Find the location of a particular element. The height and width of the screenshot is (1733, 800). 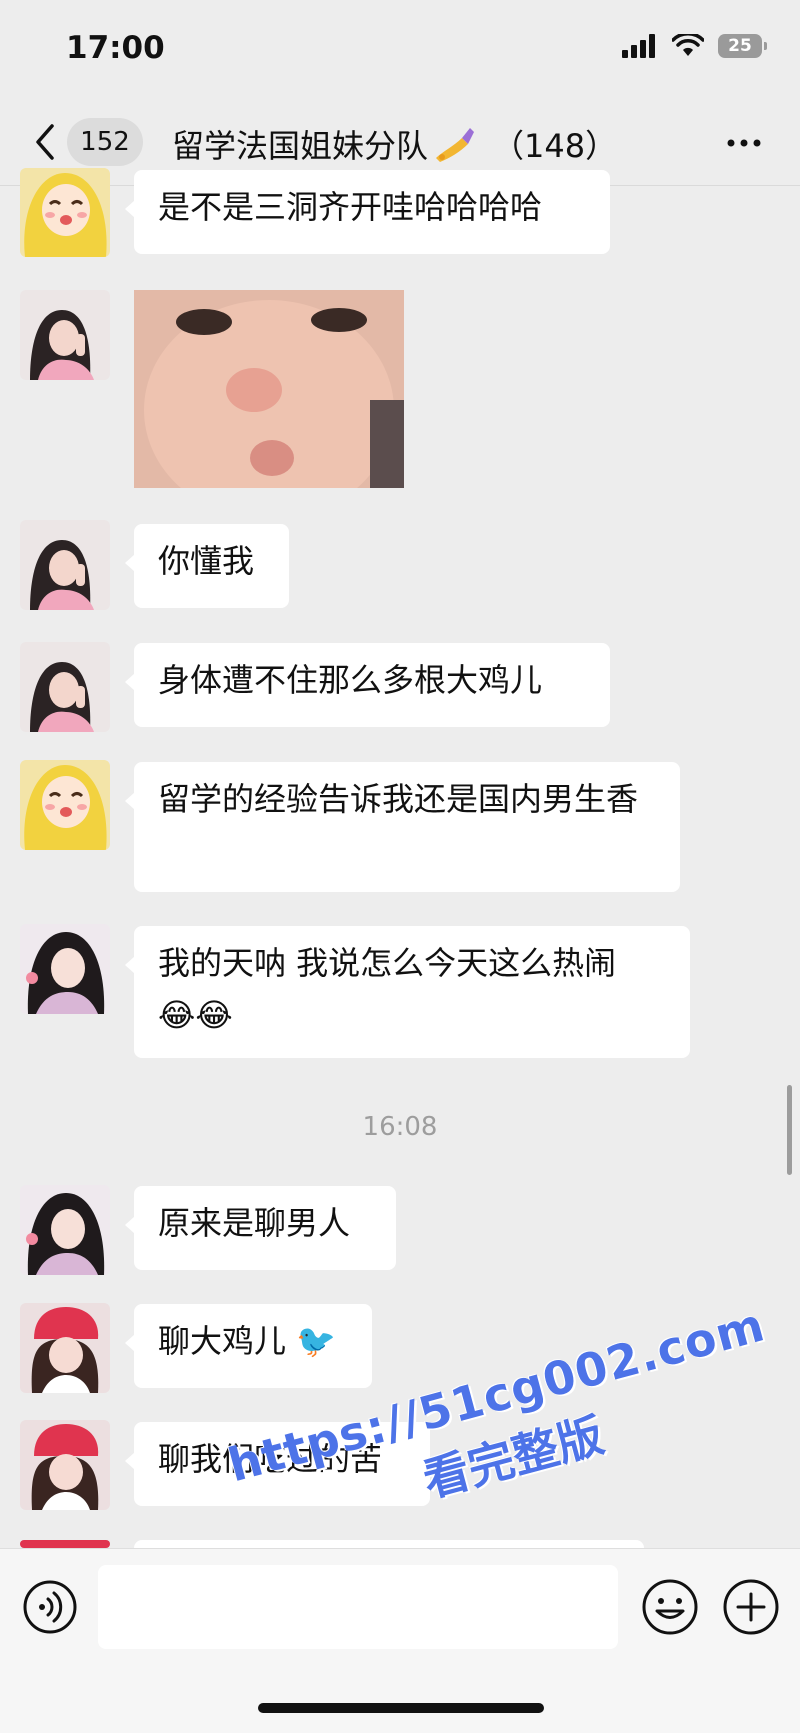

wifi-icon is located at coordinates (688, 45).